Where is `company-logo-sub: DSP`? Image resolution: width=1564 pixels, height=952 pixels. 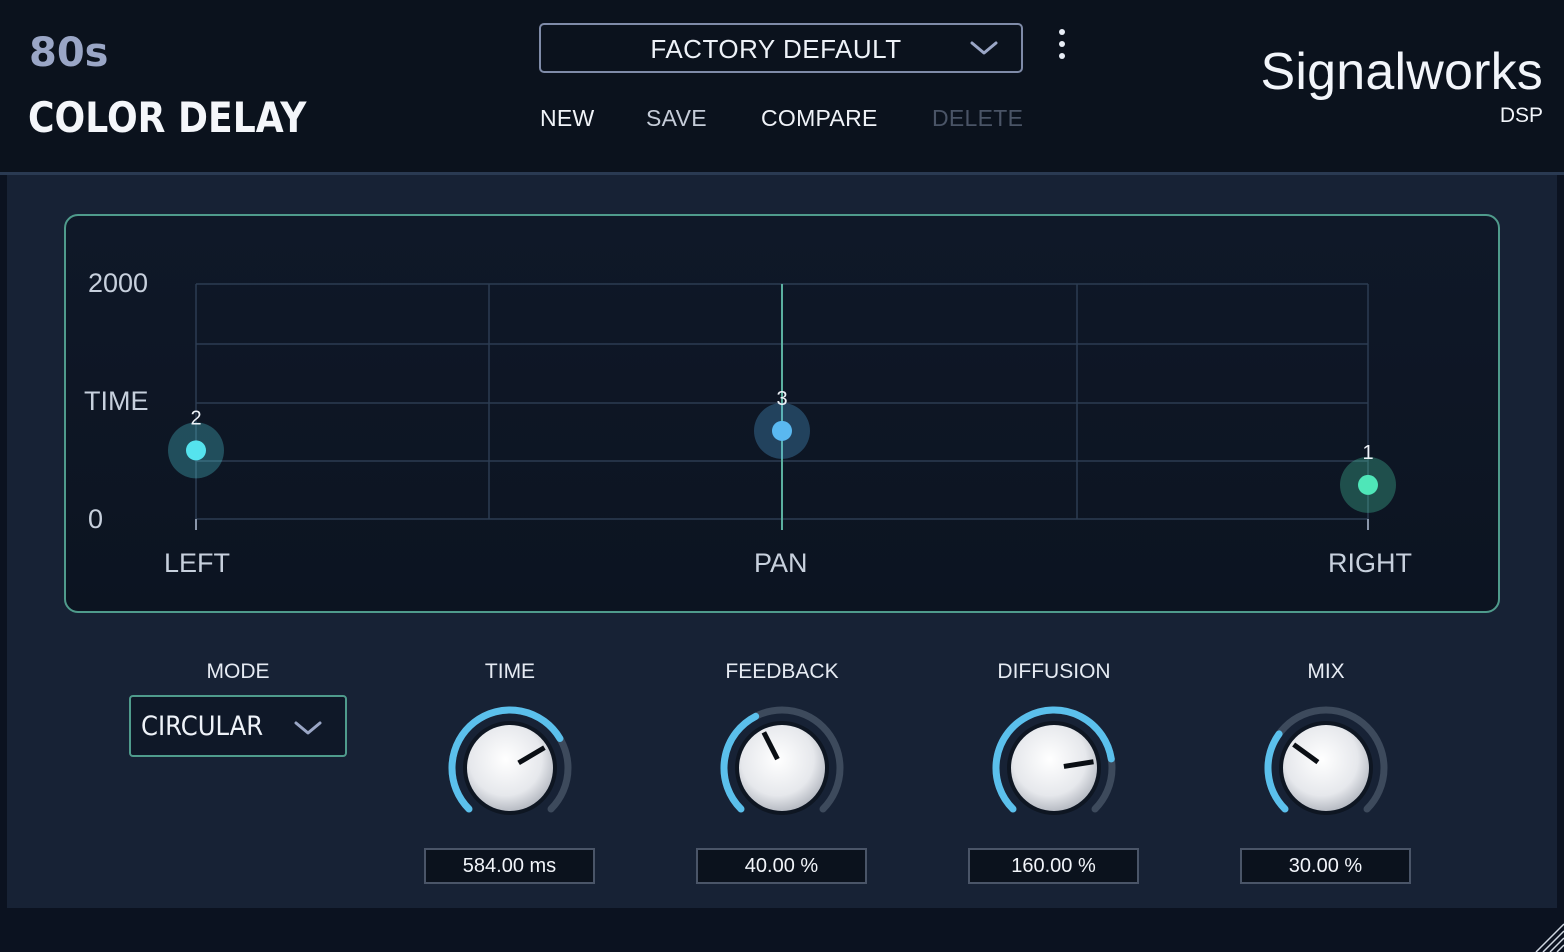 company-logo-sub: DSP is located at coordinates (1521, 115).